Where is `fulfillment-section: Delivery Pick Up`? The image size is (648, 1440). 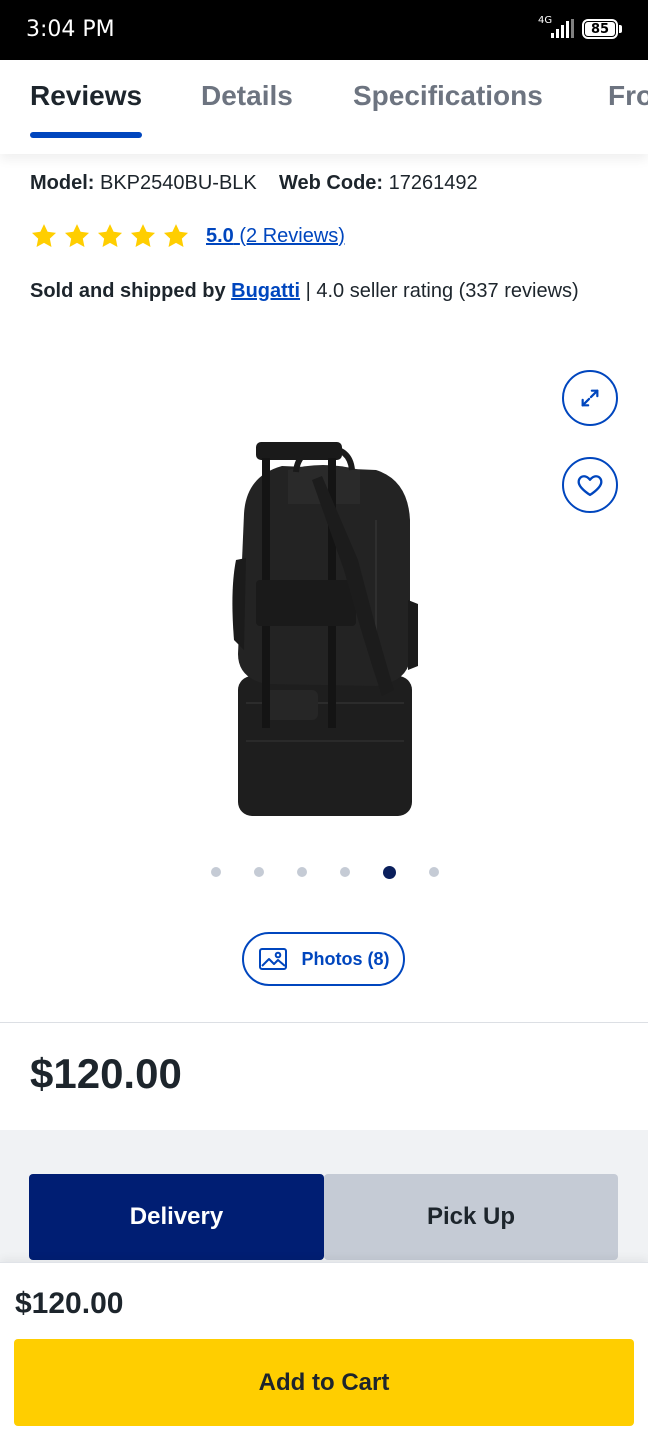
fulfillment-section: Delivery Pick Up is located at coordinates (324, 1200).